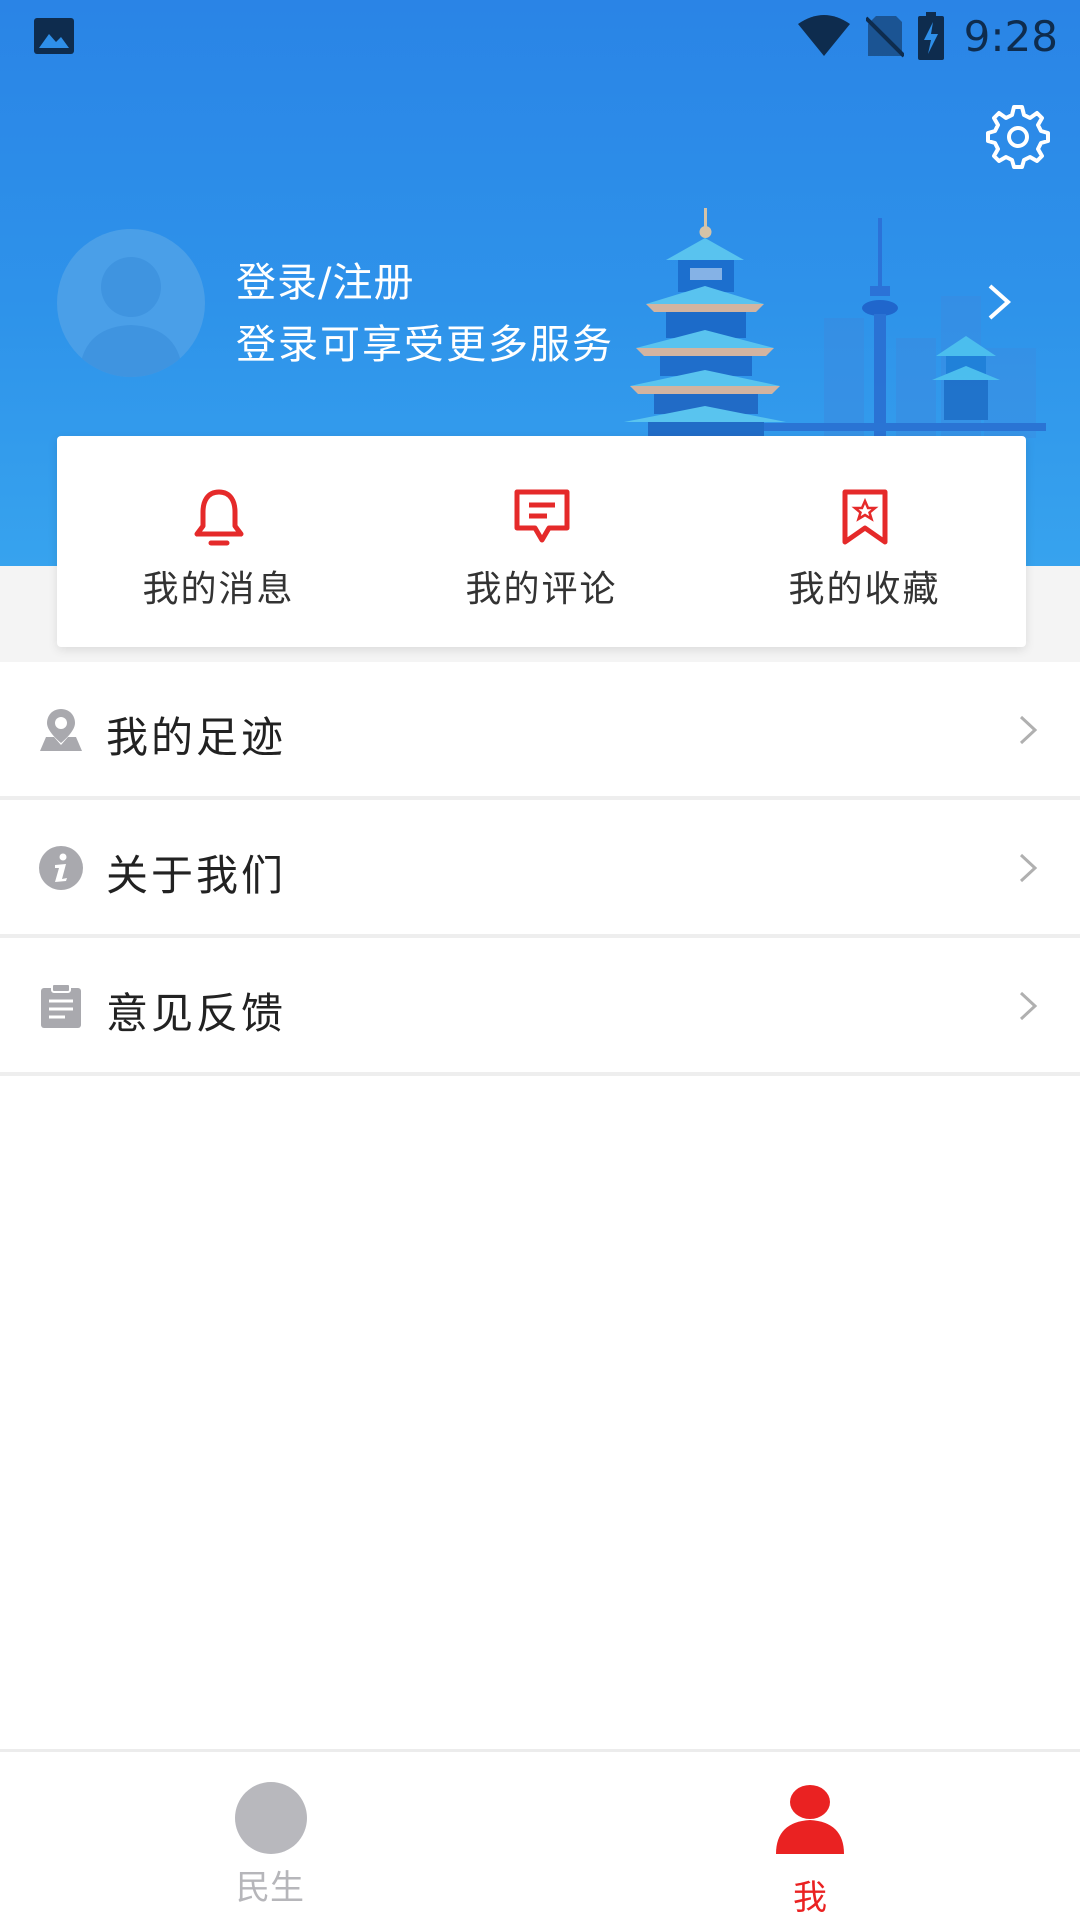 The width and height of the screenshot is (1080, 1923). I want to click on comment-icon, so click(541, 516).